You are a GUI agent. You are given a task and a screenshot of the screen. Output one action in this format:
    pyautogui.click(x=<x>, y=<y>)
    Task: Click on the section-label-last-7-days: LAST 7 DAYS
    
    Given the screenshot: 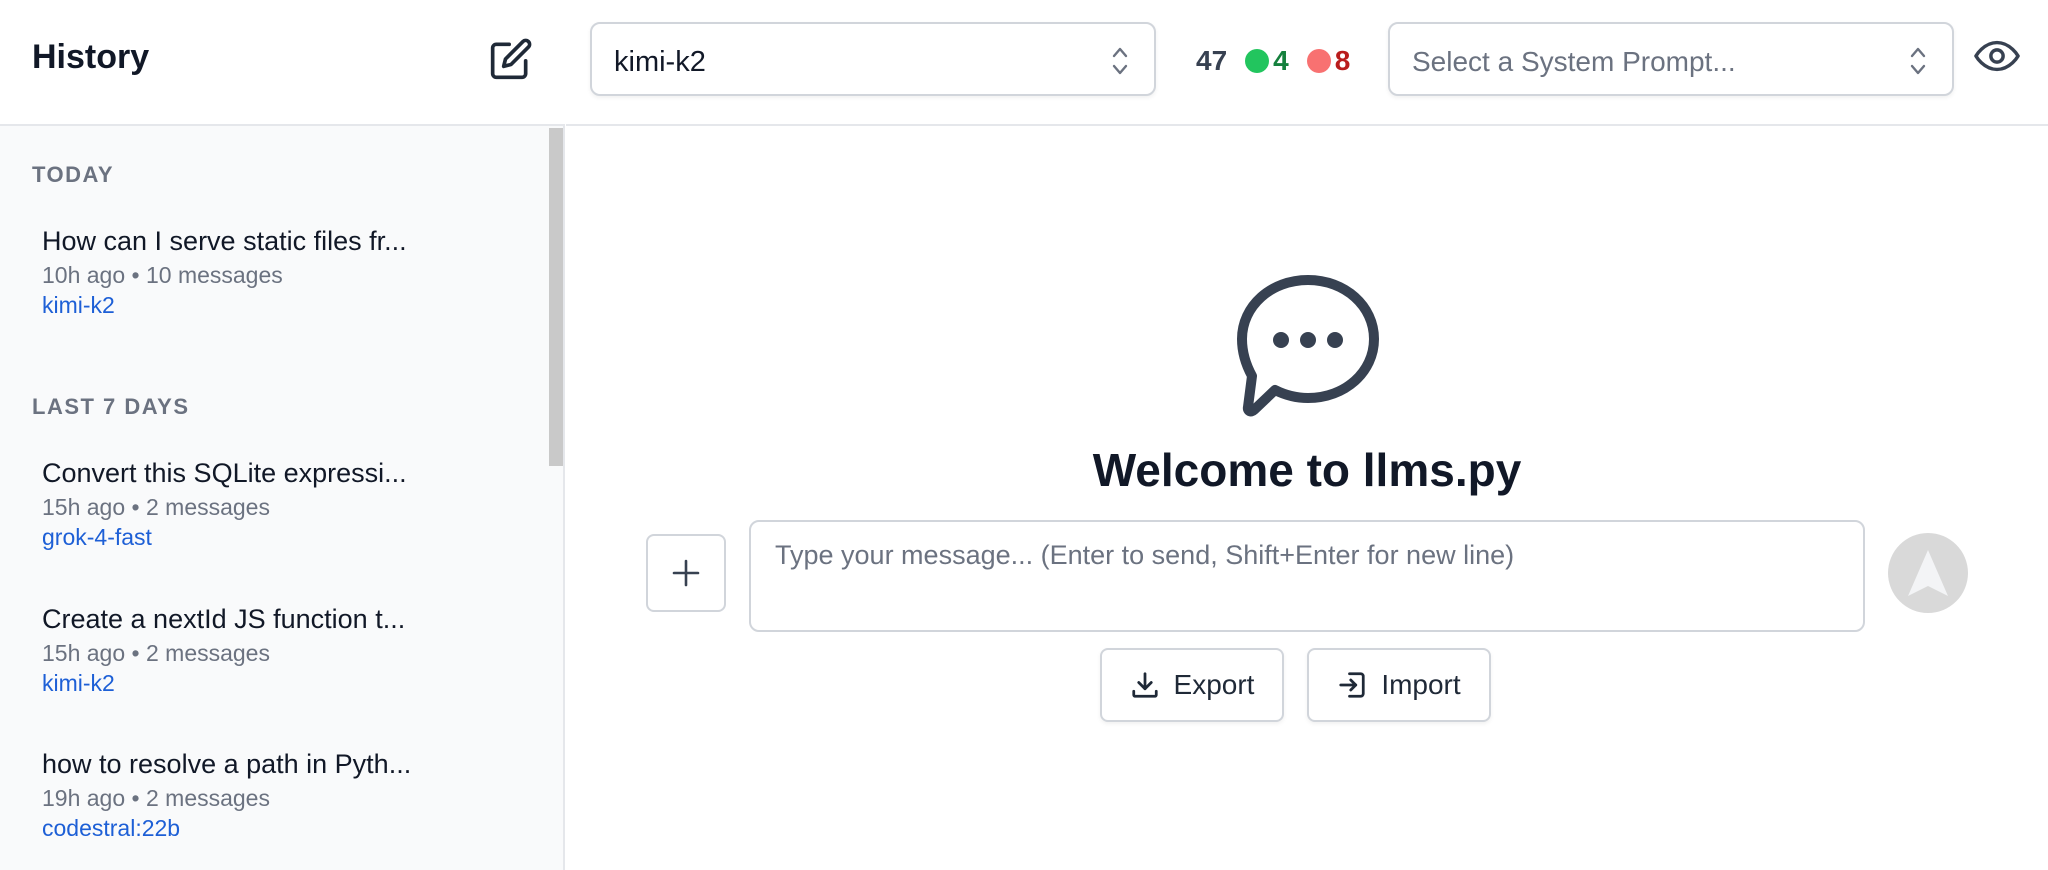 What is the action you would take?
    pyautogui.click(x=111, y=406)
    